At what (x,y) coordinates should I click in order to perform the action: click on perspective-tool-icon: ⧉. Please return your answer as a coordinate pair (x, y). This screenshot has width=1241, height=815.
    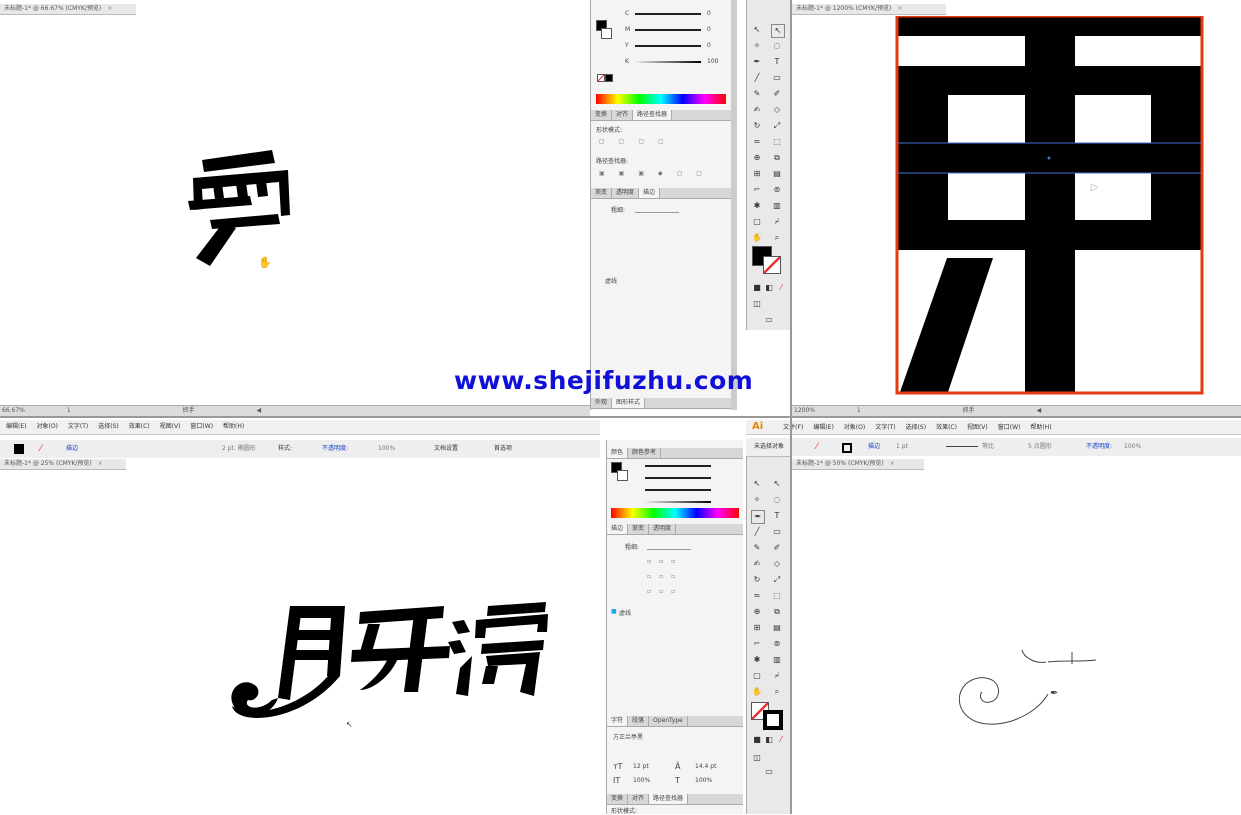
    Looking at the image, I should click on (777, 158).